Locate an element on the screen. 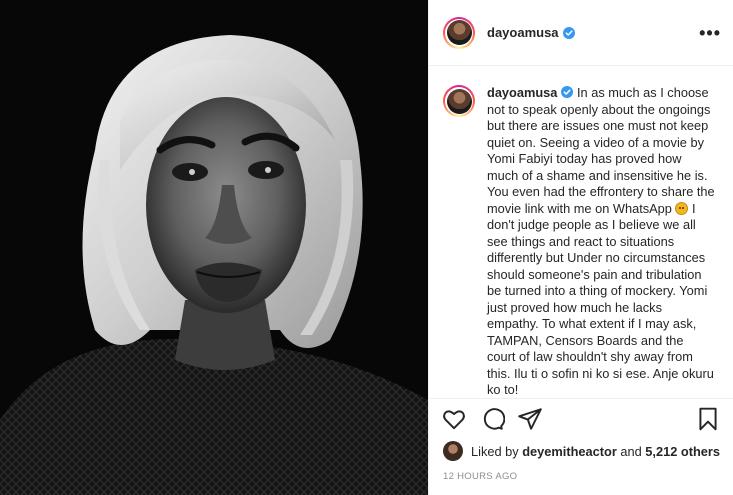  header-username: dayoamusa is located at coordinates (523, 32).